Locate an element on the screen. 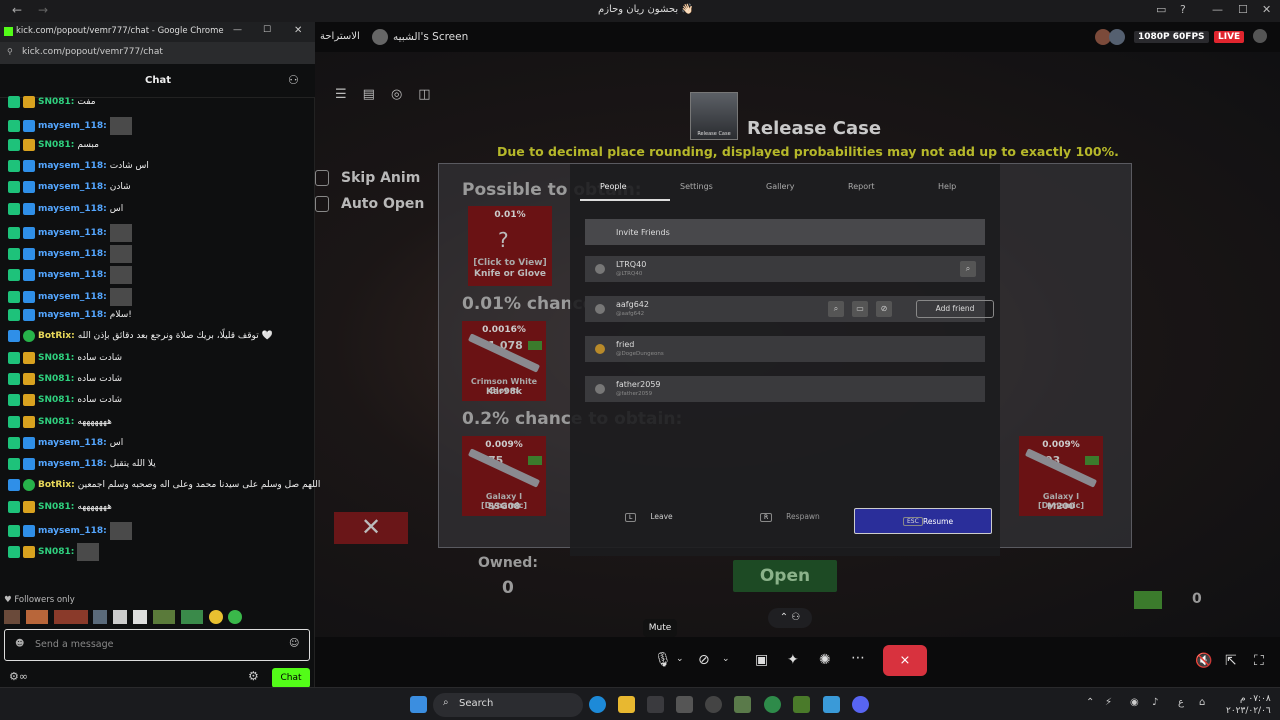 This screenshot has height=720, width=1280. screen-share-icon: ▣ is located at coordinates (761, 660).